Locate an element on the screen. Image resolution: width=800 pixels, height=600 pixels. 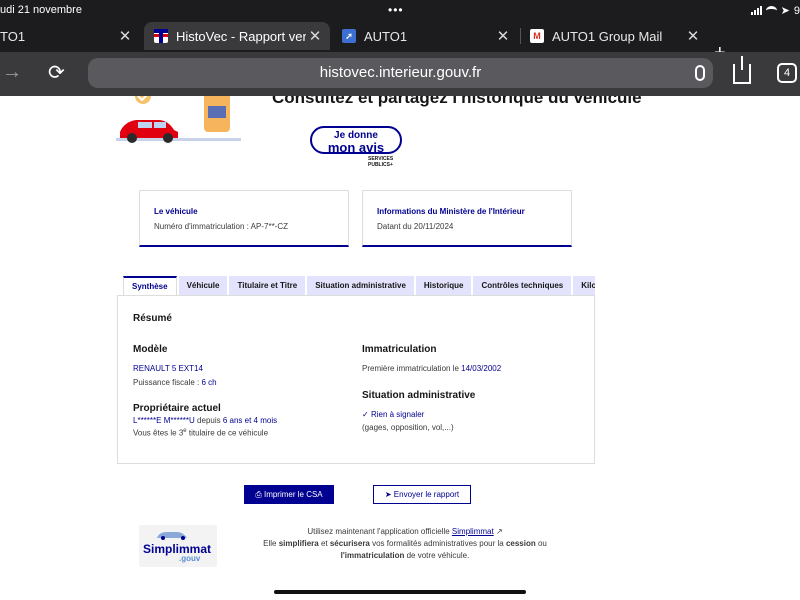
registration-title: Immatriculation is located at coordinates (399, 349).